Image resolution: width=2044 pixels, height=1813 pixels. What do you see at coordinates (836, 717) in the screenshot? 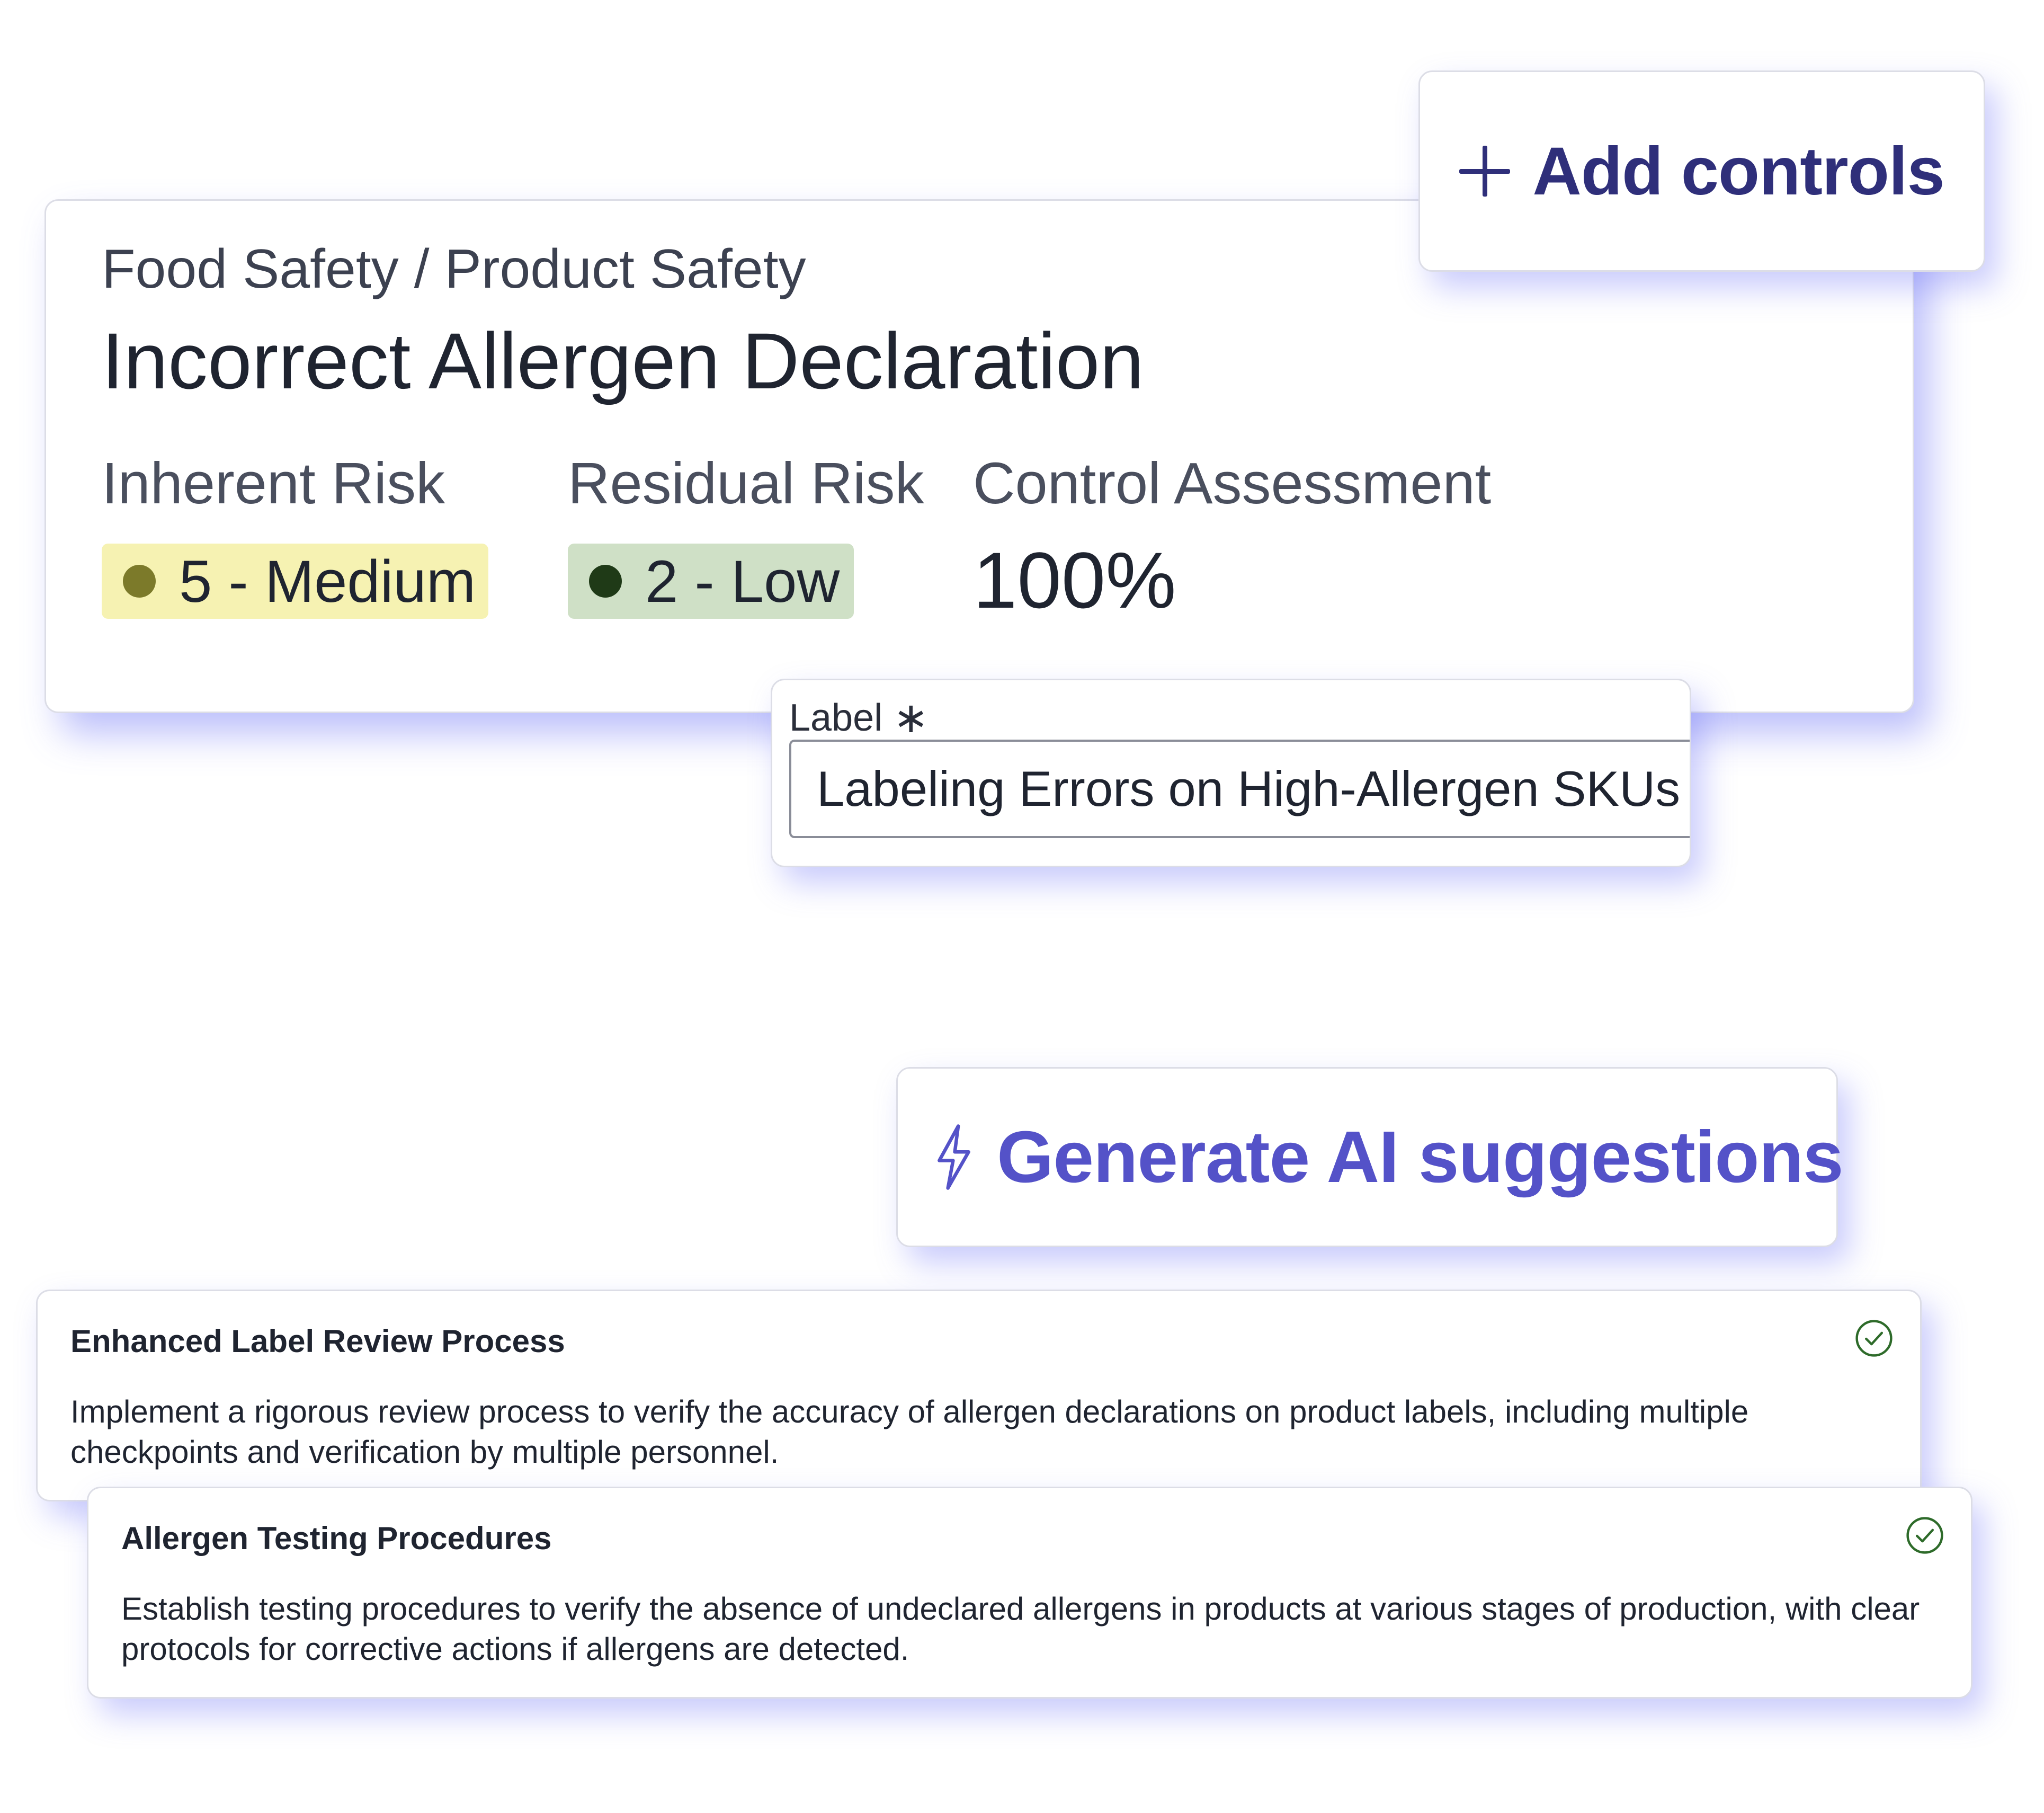
I see `label-field-caption-text: Label` at bounding box center [836, 717].